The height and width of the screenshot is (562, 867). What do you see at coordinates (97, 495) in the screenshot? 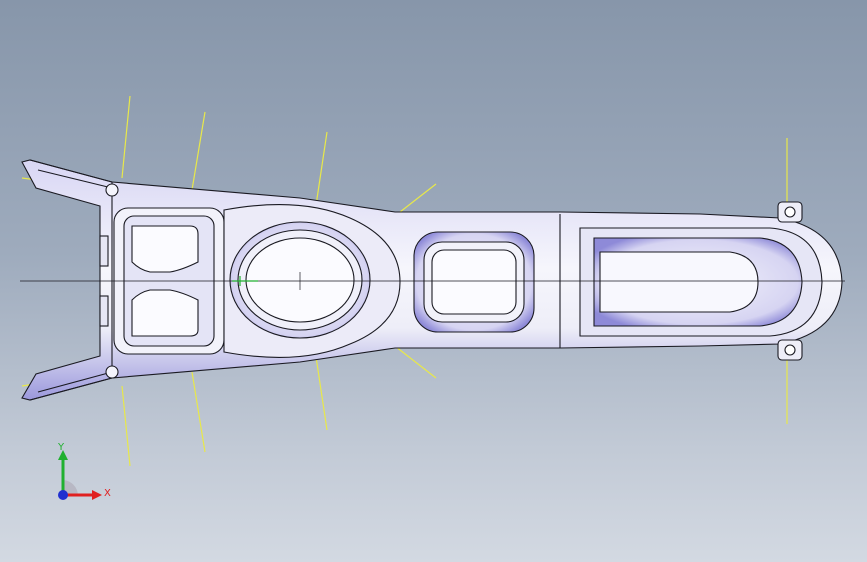
I see `x-axis-head` at bounding box center [97, 495].